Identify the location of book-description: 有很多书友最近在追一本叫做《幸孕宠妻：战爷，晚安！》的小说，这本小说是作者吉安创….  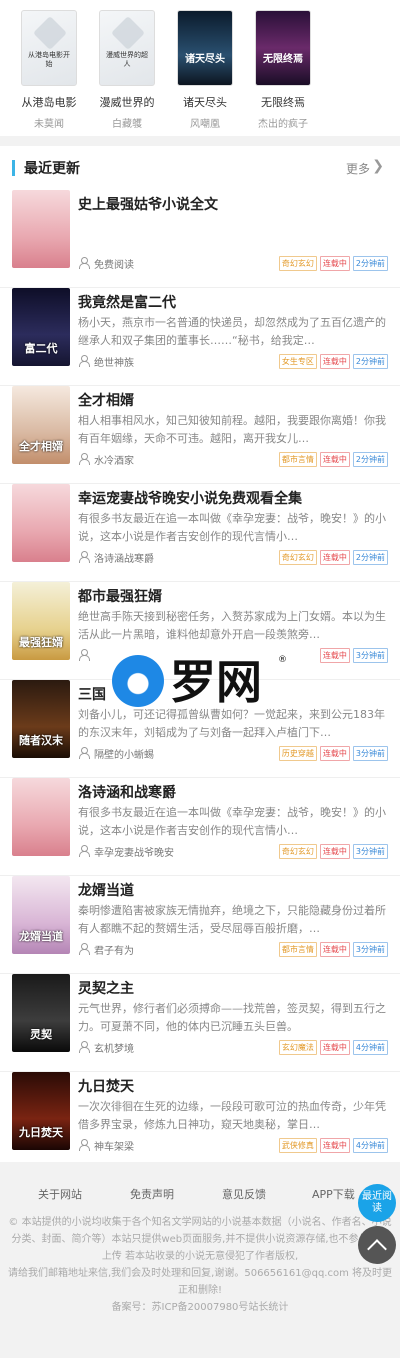
(232, 821).